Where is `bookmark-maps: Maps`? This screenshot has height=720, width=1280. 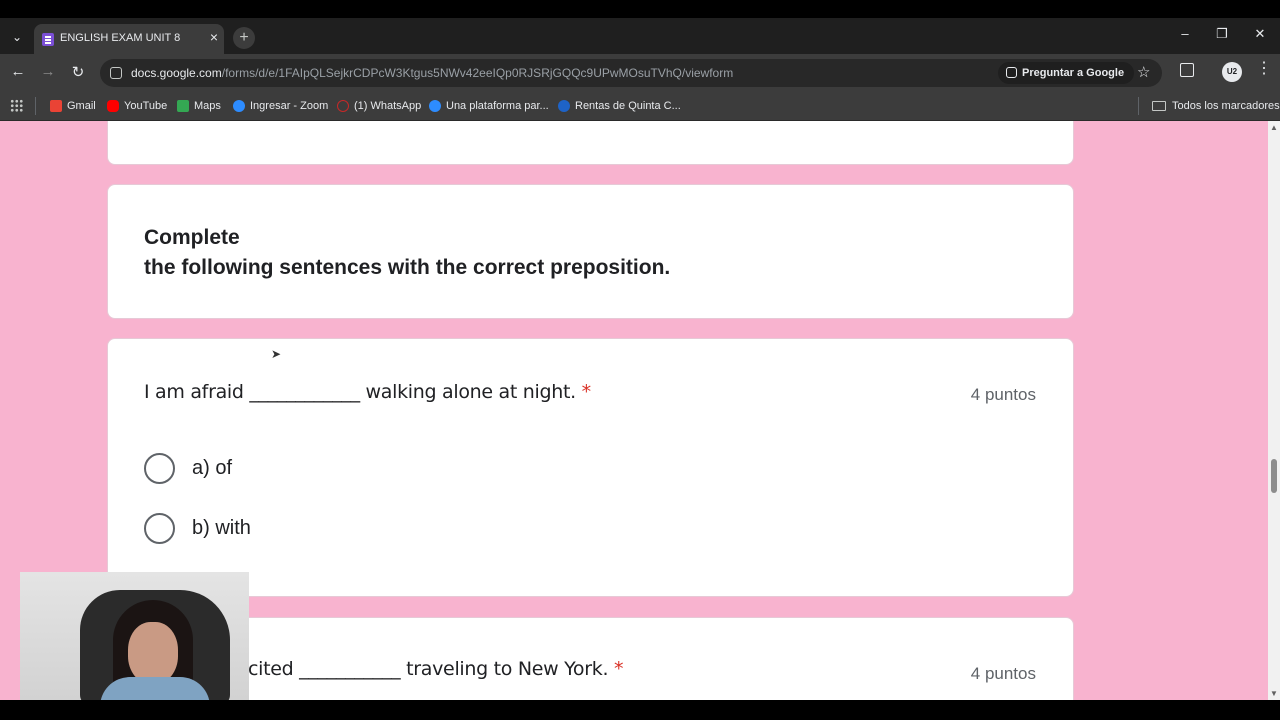 bookmark-maps: Maps is located at coordinates (199, 106).